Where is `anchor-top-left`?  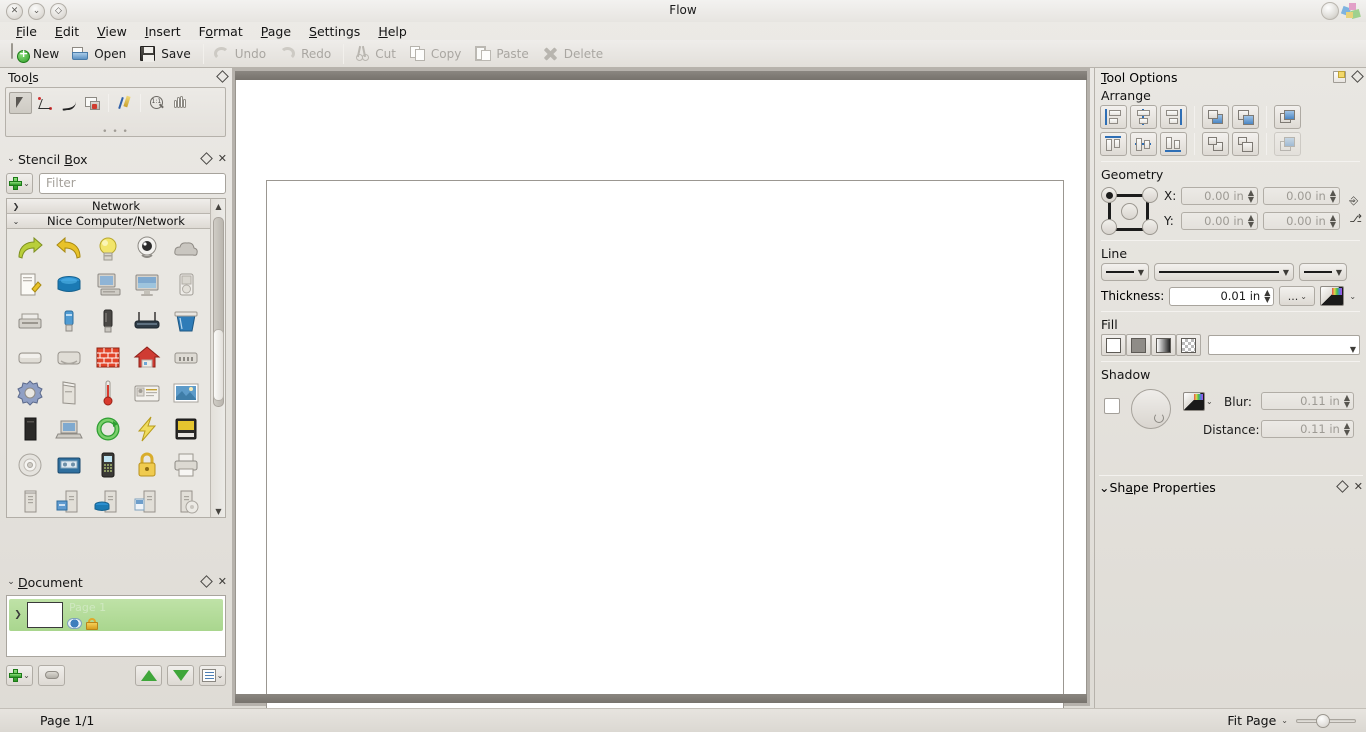
anchor-top-left is located at coordinates (1109, 195).